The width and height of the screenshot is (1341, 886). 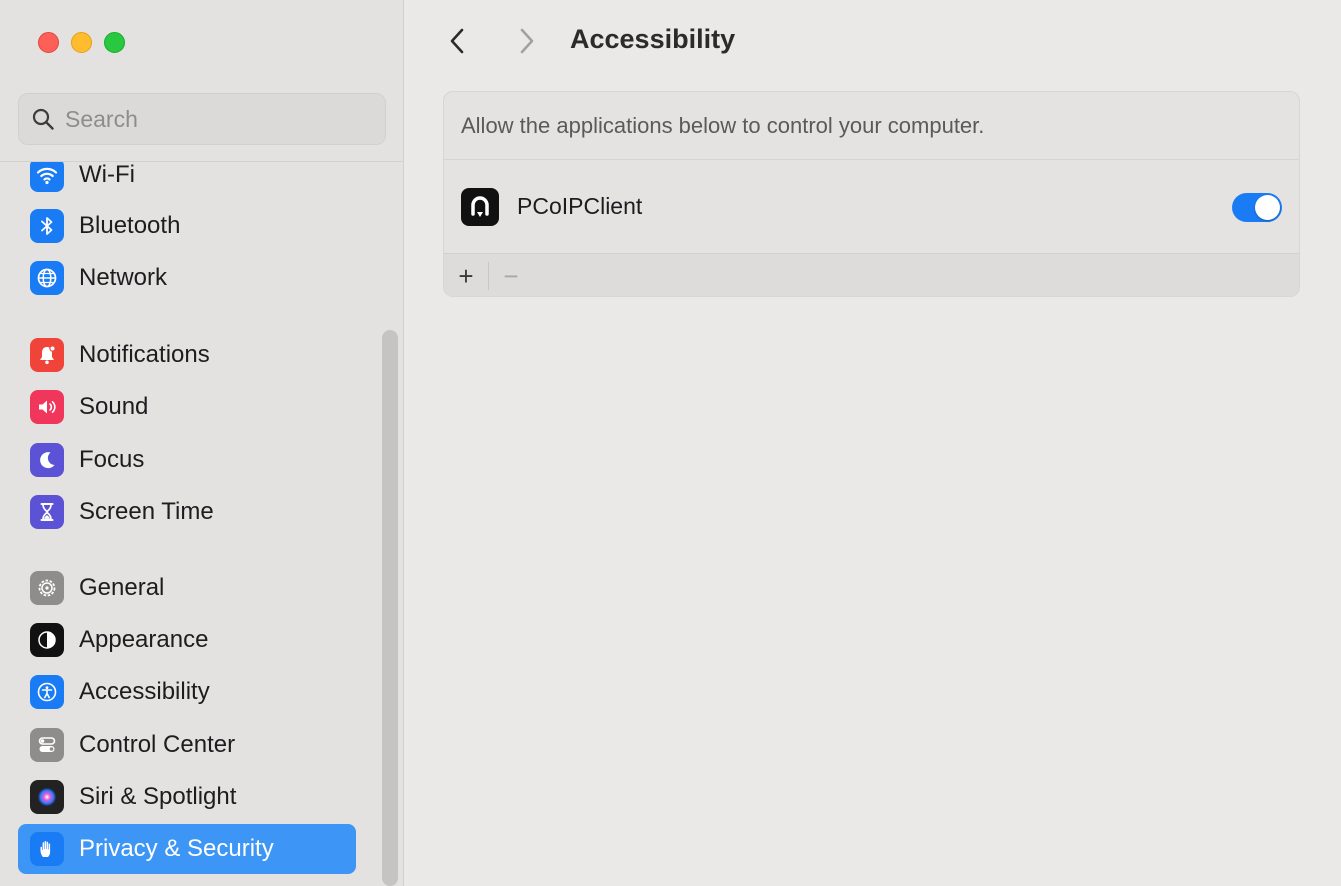 I want to click on globe-icon, so click(x=47, y=278).